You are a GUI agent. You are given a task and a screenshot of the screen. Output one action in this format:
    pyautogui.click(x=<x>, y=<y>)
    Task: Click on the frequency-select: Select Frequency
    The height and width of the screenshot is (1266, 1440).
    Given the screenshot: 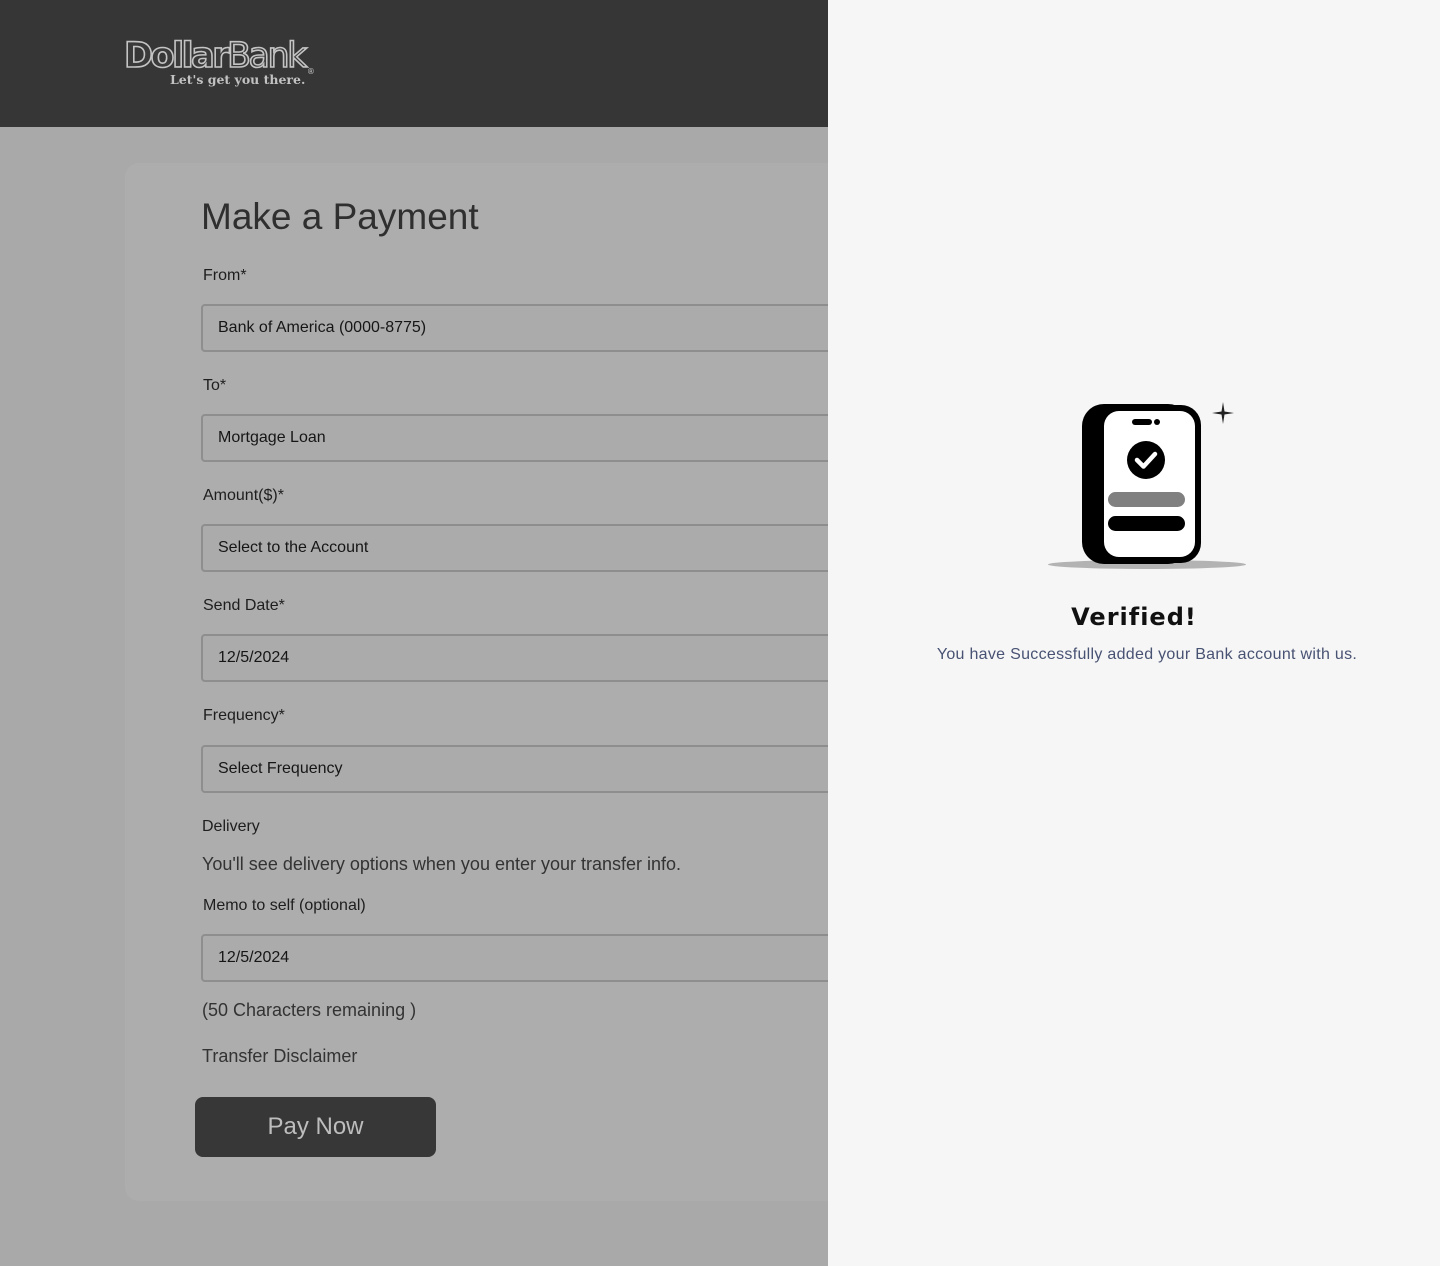 What is the action you would take?
    pyautogui.click(x=551, y=769)
    